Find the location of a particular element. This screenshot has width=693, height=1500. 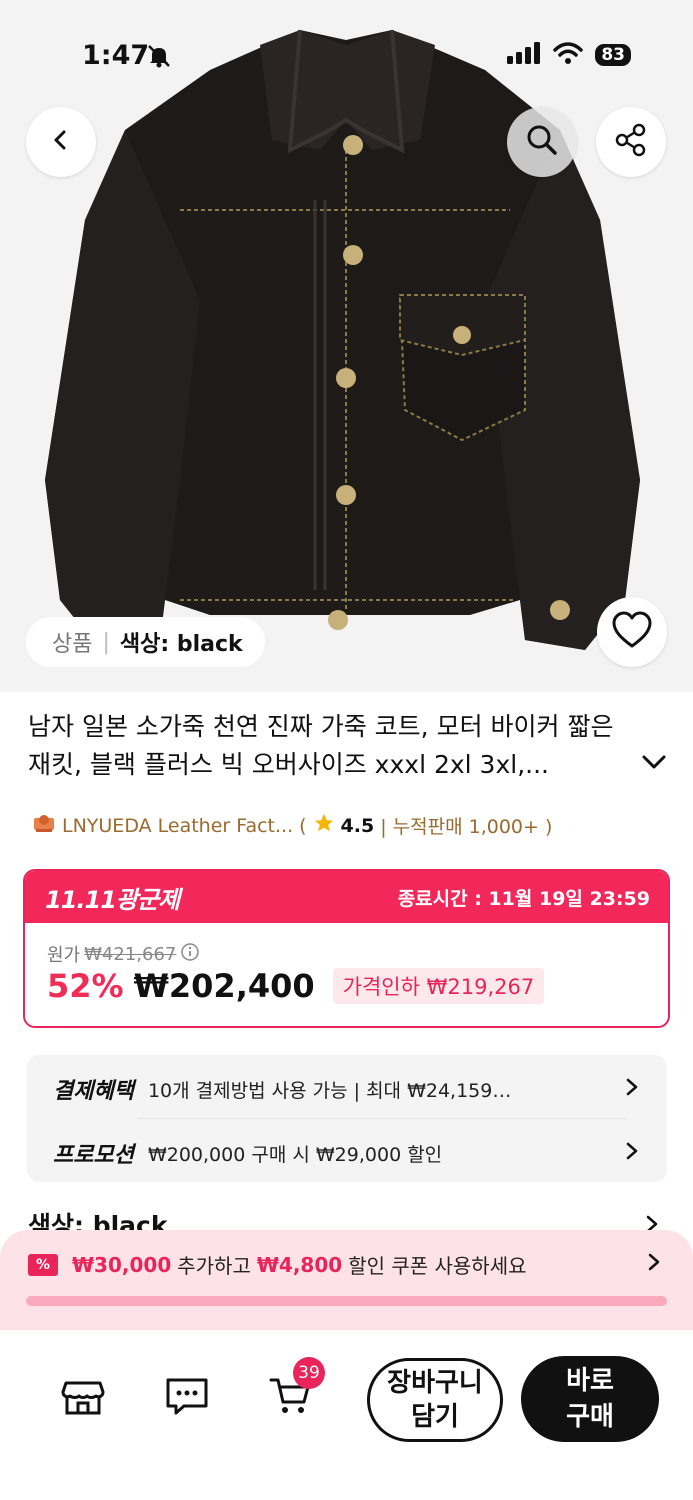

bell-slash-icon is located at coordinates (159, 58).